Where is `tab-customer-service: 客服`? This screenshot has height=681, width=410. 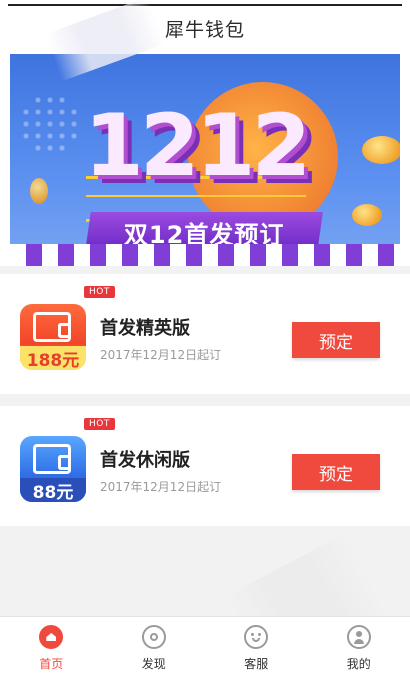
tab-customer-service: 客服 is located at coordinates (256, 649).